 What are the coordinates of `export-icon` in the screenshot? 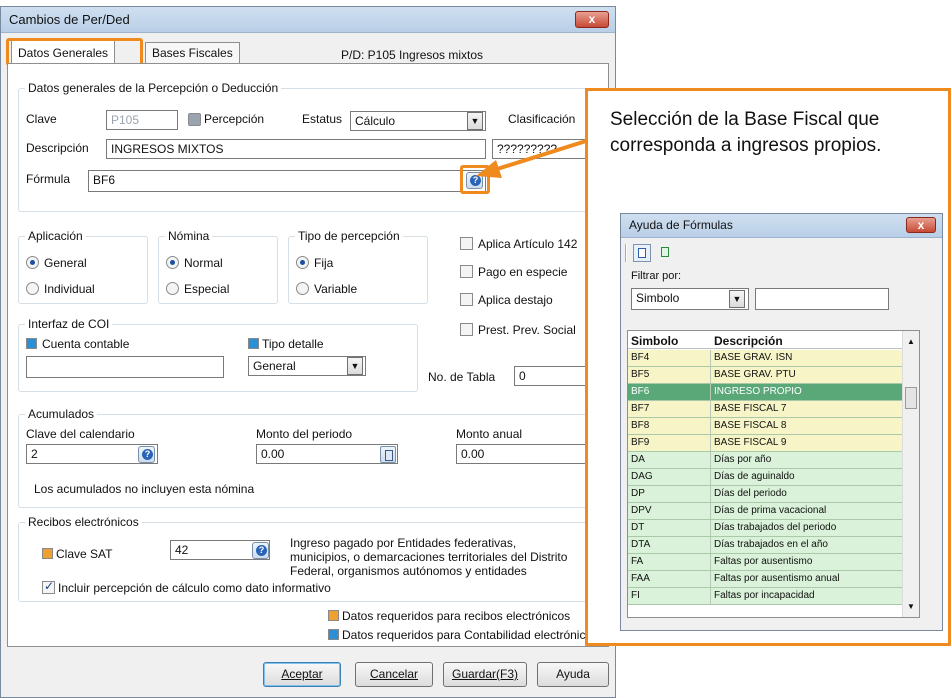 It's located at (666, 253).